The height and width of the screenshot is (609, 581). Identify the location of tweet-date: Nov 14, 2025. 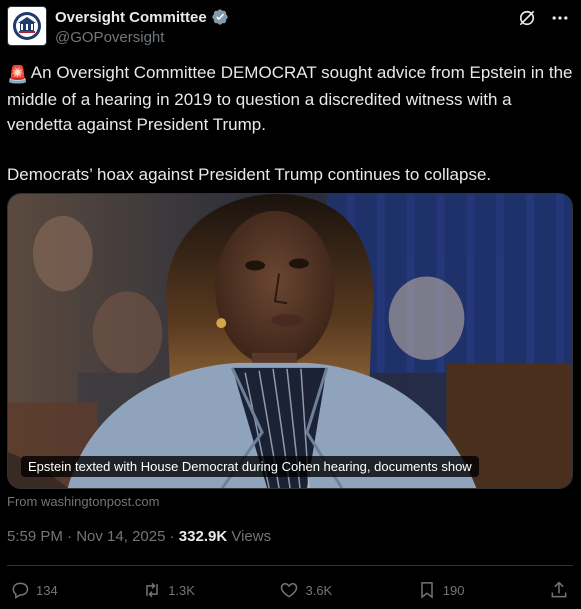
(120, 536).